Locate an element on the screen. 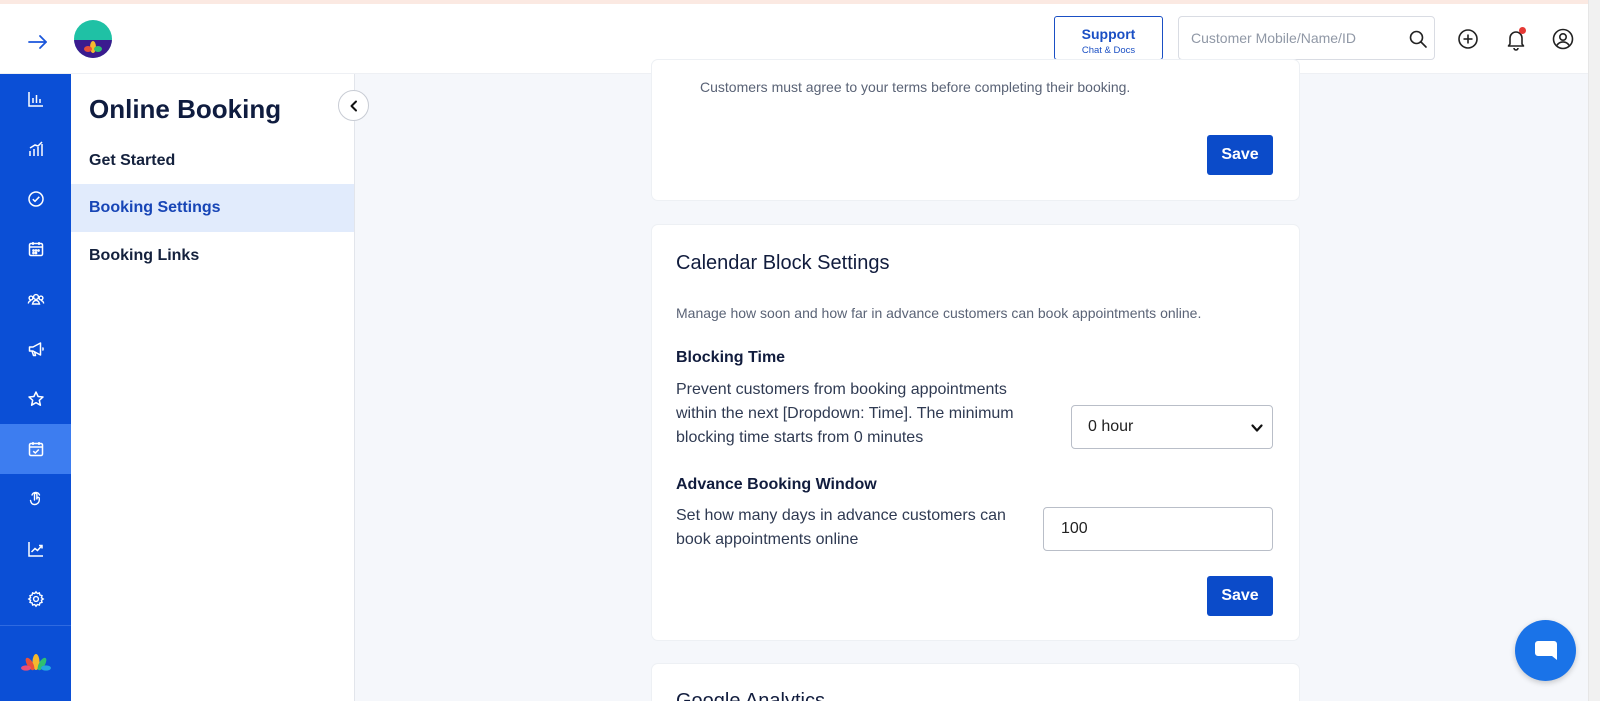 The width and height of the screenshot is (1600, 701). customer-search-input is located at coordinates (1293, 38).